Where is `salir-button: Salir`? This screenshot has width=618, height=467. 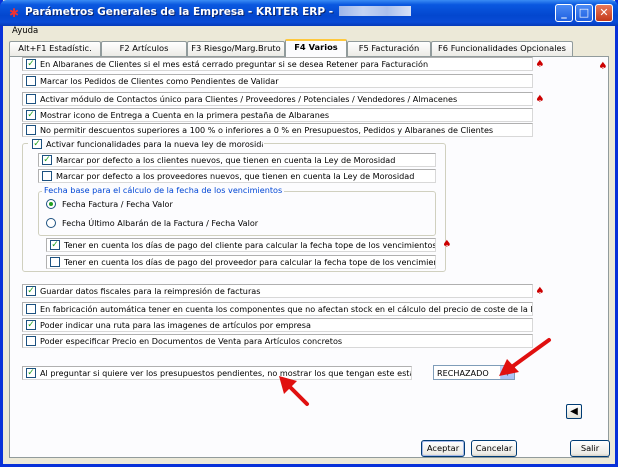 salir-button: Salir is located at coordinates (590, 448).